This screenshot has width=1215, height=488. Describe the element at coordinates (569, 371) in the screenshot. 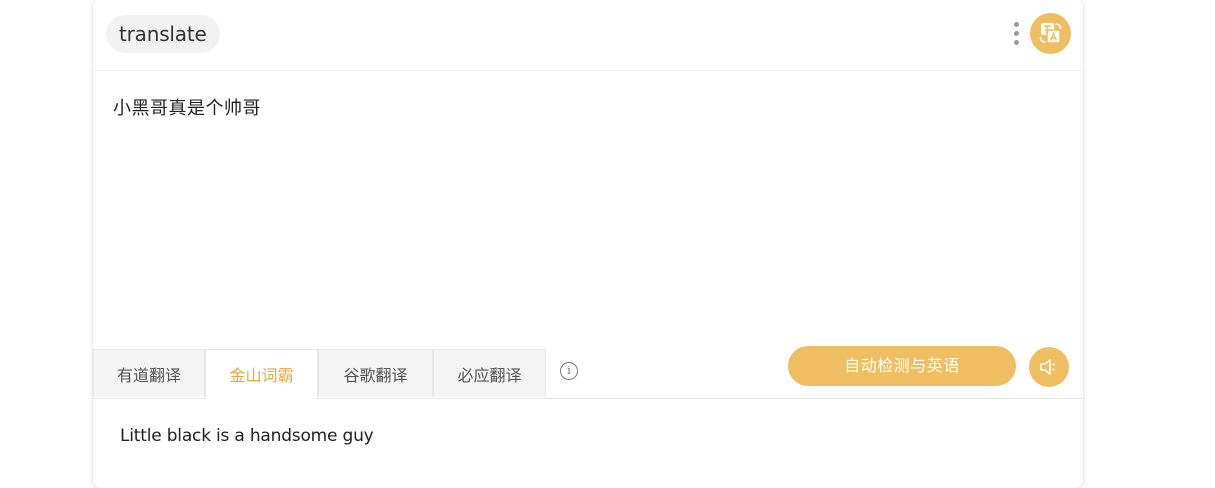

I see `info-icon: i` at that location.